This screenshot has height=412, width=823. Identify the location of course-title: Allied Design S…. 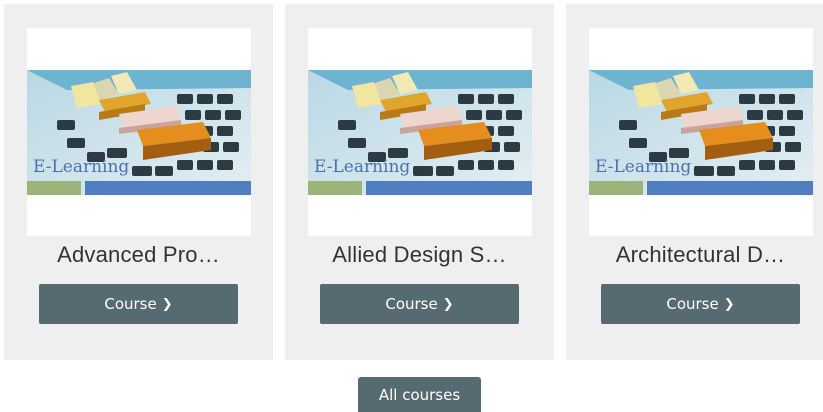
(419, 255).